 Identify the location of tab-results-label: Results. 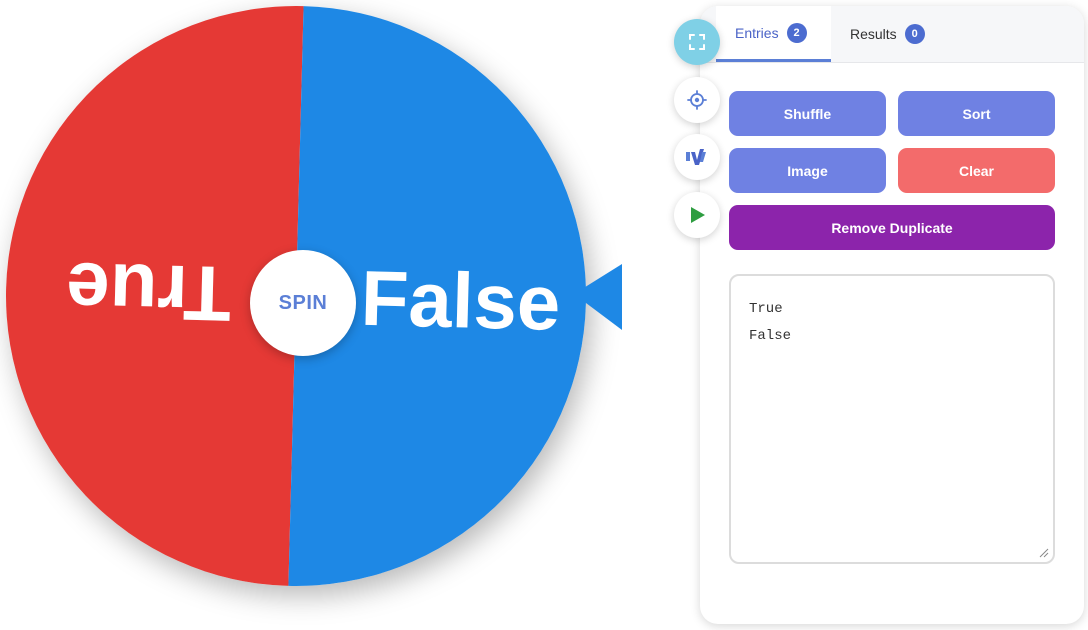
(873, 34).